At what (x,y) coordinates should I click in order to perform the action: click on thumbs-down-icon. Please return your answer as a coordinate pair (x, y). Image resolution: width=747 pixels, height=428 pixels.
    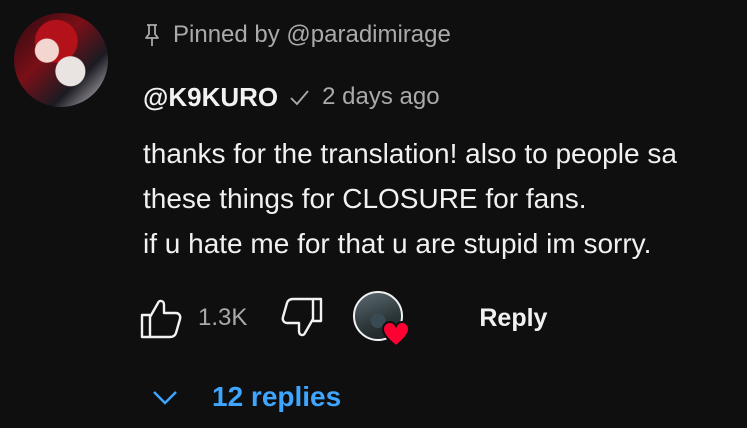
    Looking at the image, I should click on (302, 317).